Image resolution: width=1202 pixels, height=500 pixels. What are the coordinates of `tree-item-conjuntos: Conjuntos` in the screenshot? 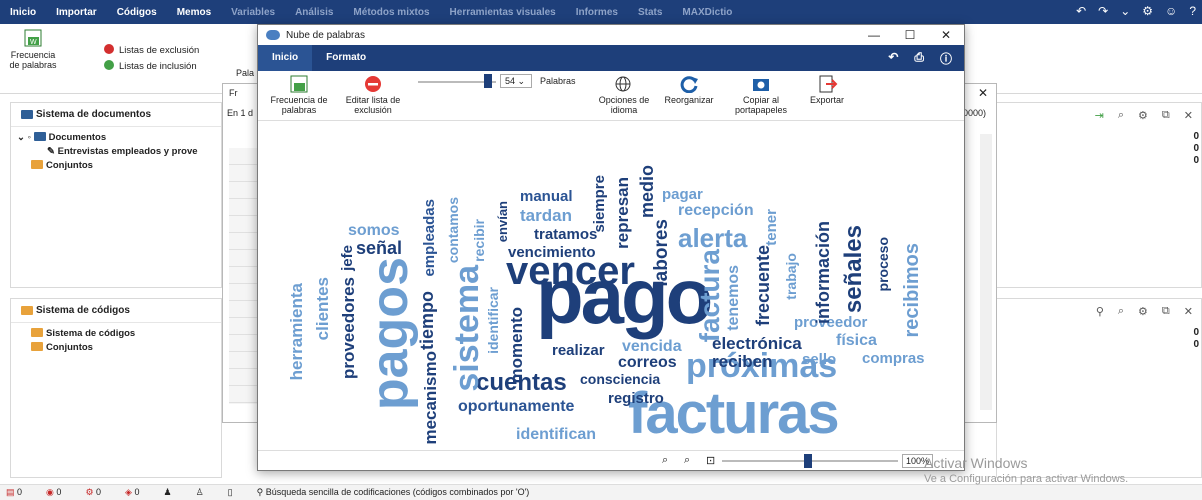 It's located at (116, 166).